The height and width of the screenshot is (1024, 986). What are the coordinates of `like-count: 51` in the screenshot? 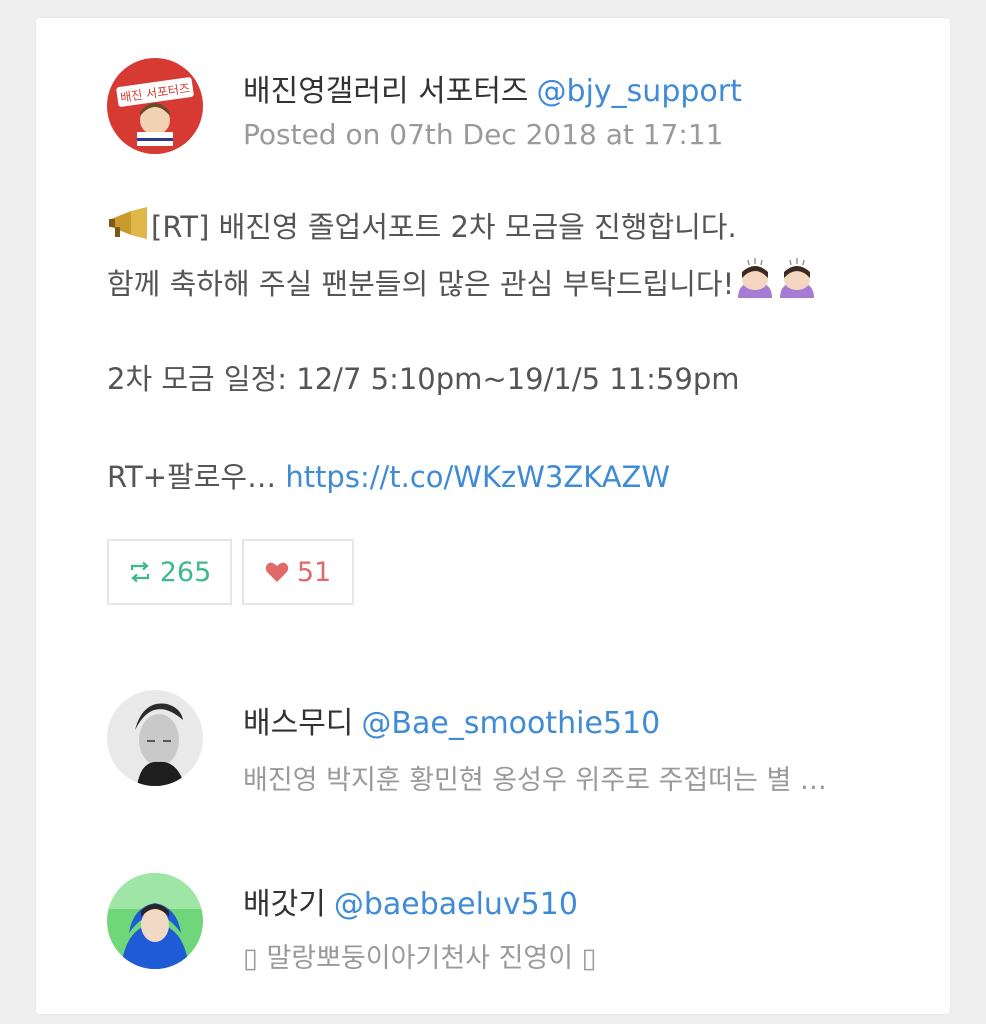 It's located at (314, 572).